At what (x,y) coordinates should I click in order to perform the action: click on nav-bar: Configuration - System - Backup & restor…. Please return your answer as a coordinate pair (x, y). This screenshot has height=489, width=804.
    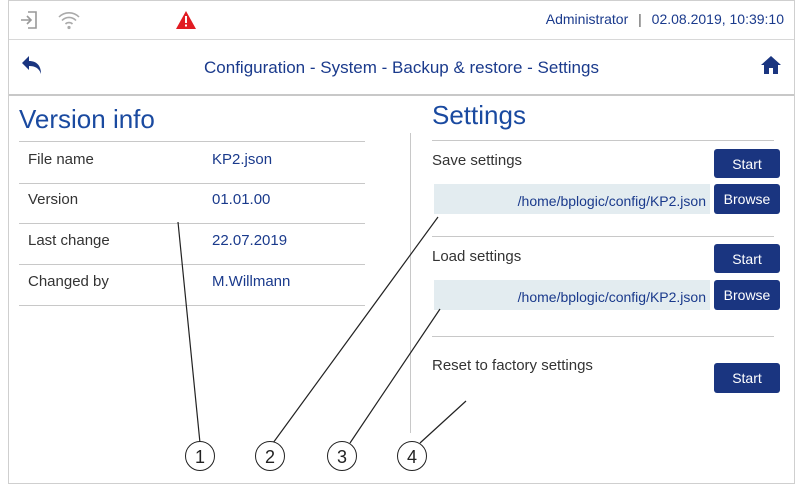
    Looking at the image, I should click on (401, 68).